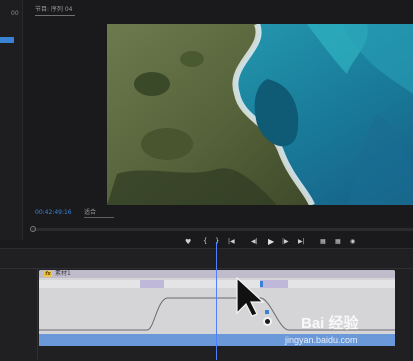 The image size is (413, 361). Describe the element at coordinates (48, 274) in the screenshot. I see `clip-fx-badge: fx` at that location.